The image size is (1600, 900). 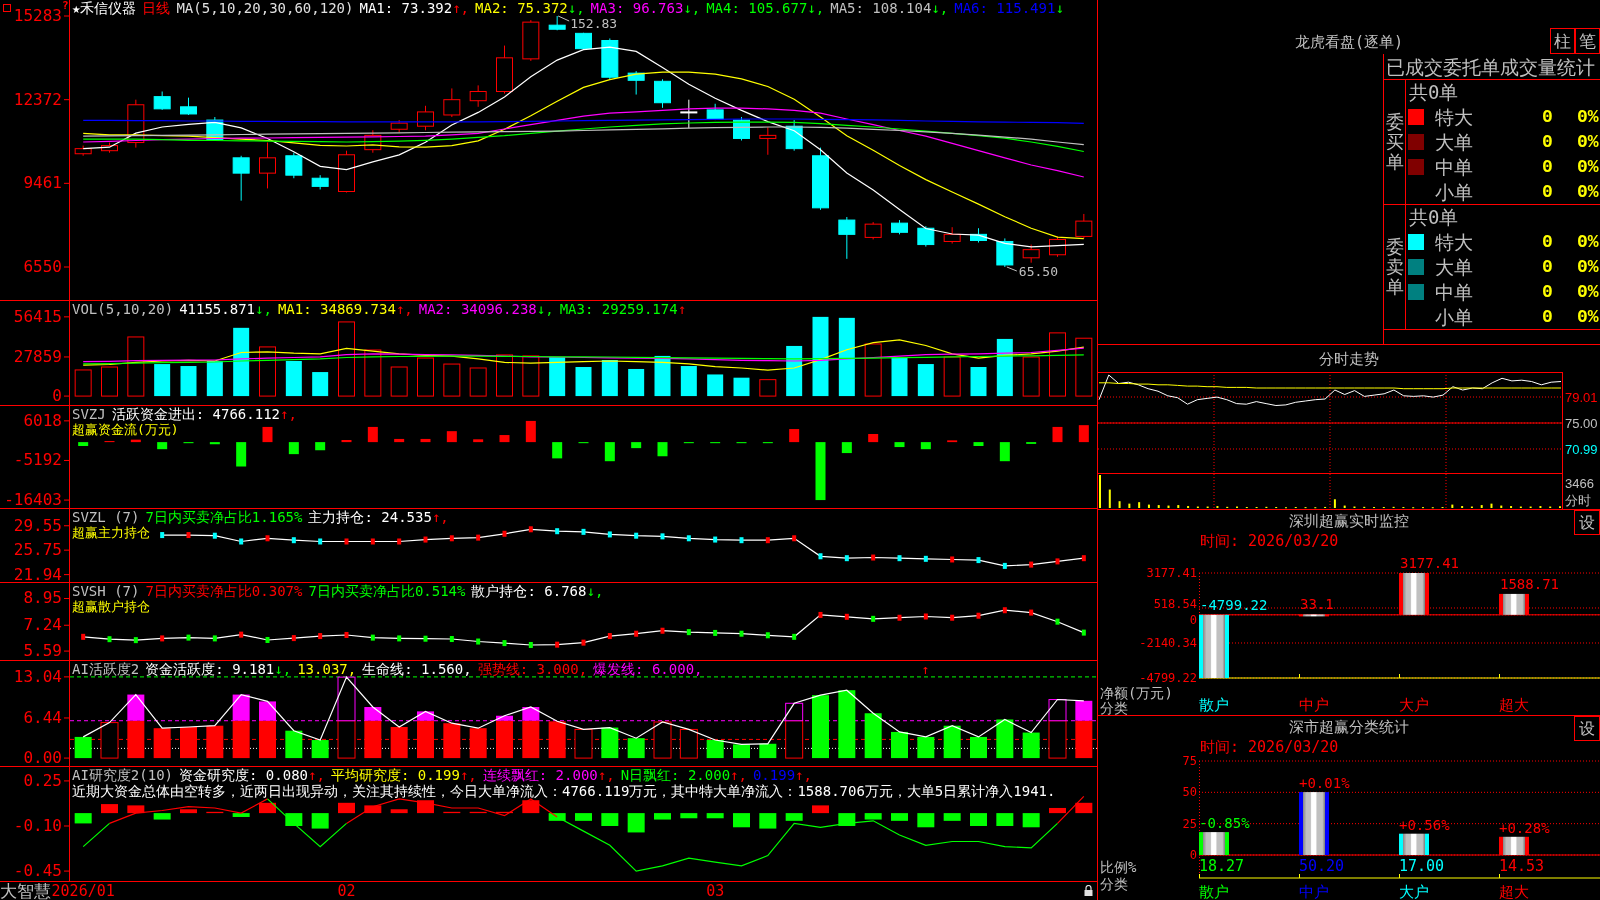 What do you see at coordinates (692, 8) in the screenshot?
I see `trend-arrow: ↓,` at bounding box center [692, 8].